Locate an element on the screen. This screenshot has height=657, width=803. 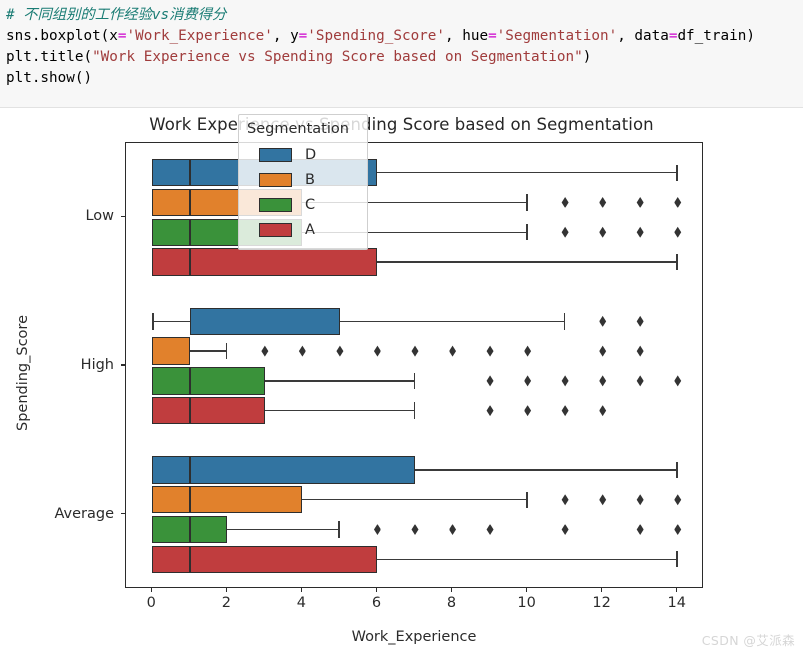
chart-legend: Segmentation DBCA is located at coordinates (303, 182).